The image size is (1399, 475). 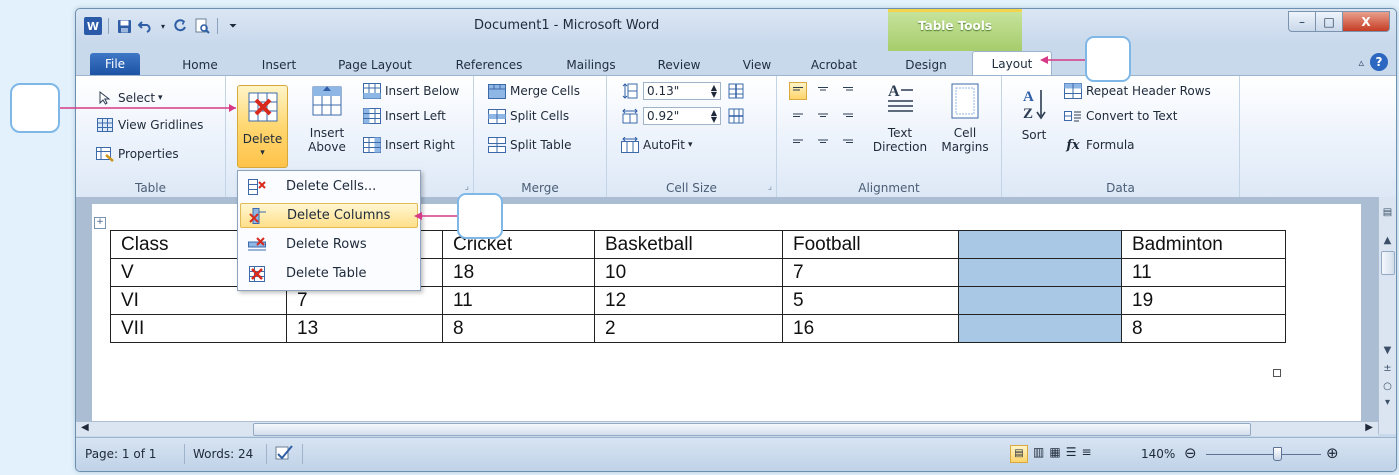 What do you see at coordinates (798, 139) in the screenshot?
I see `align-bottom-left-icon` at bounding box center [798, 139].